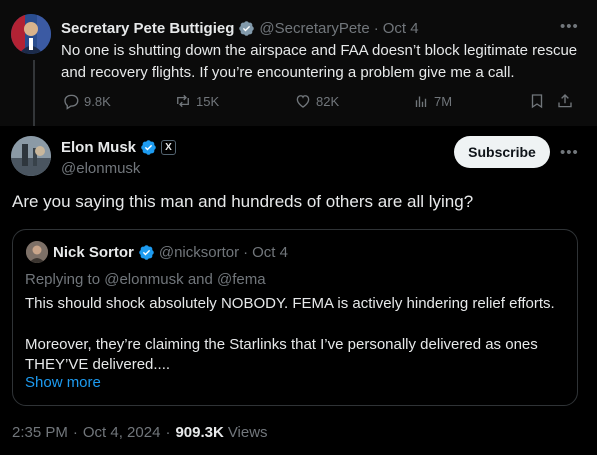 The image size is (597, 455). What do you see at coordinates (401, 28) in the screenshot?
I see `tweet-date: Oct 4` at bounding box center [401, 28].